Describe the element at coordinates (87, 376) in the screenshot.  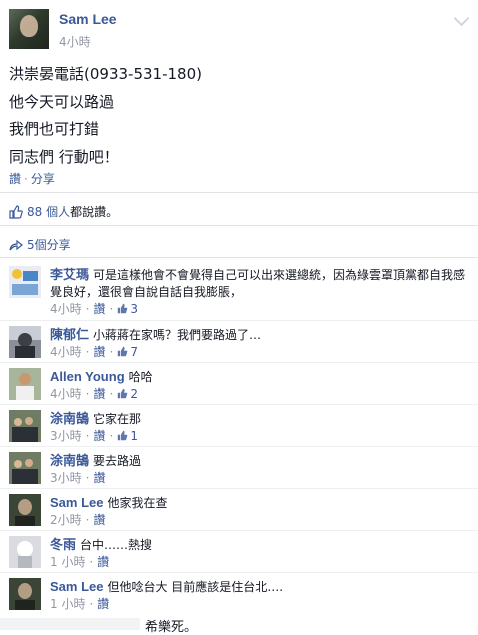
I see `commenter-name: Allen Young` at that location.